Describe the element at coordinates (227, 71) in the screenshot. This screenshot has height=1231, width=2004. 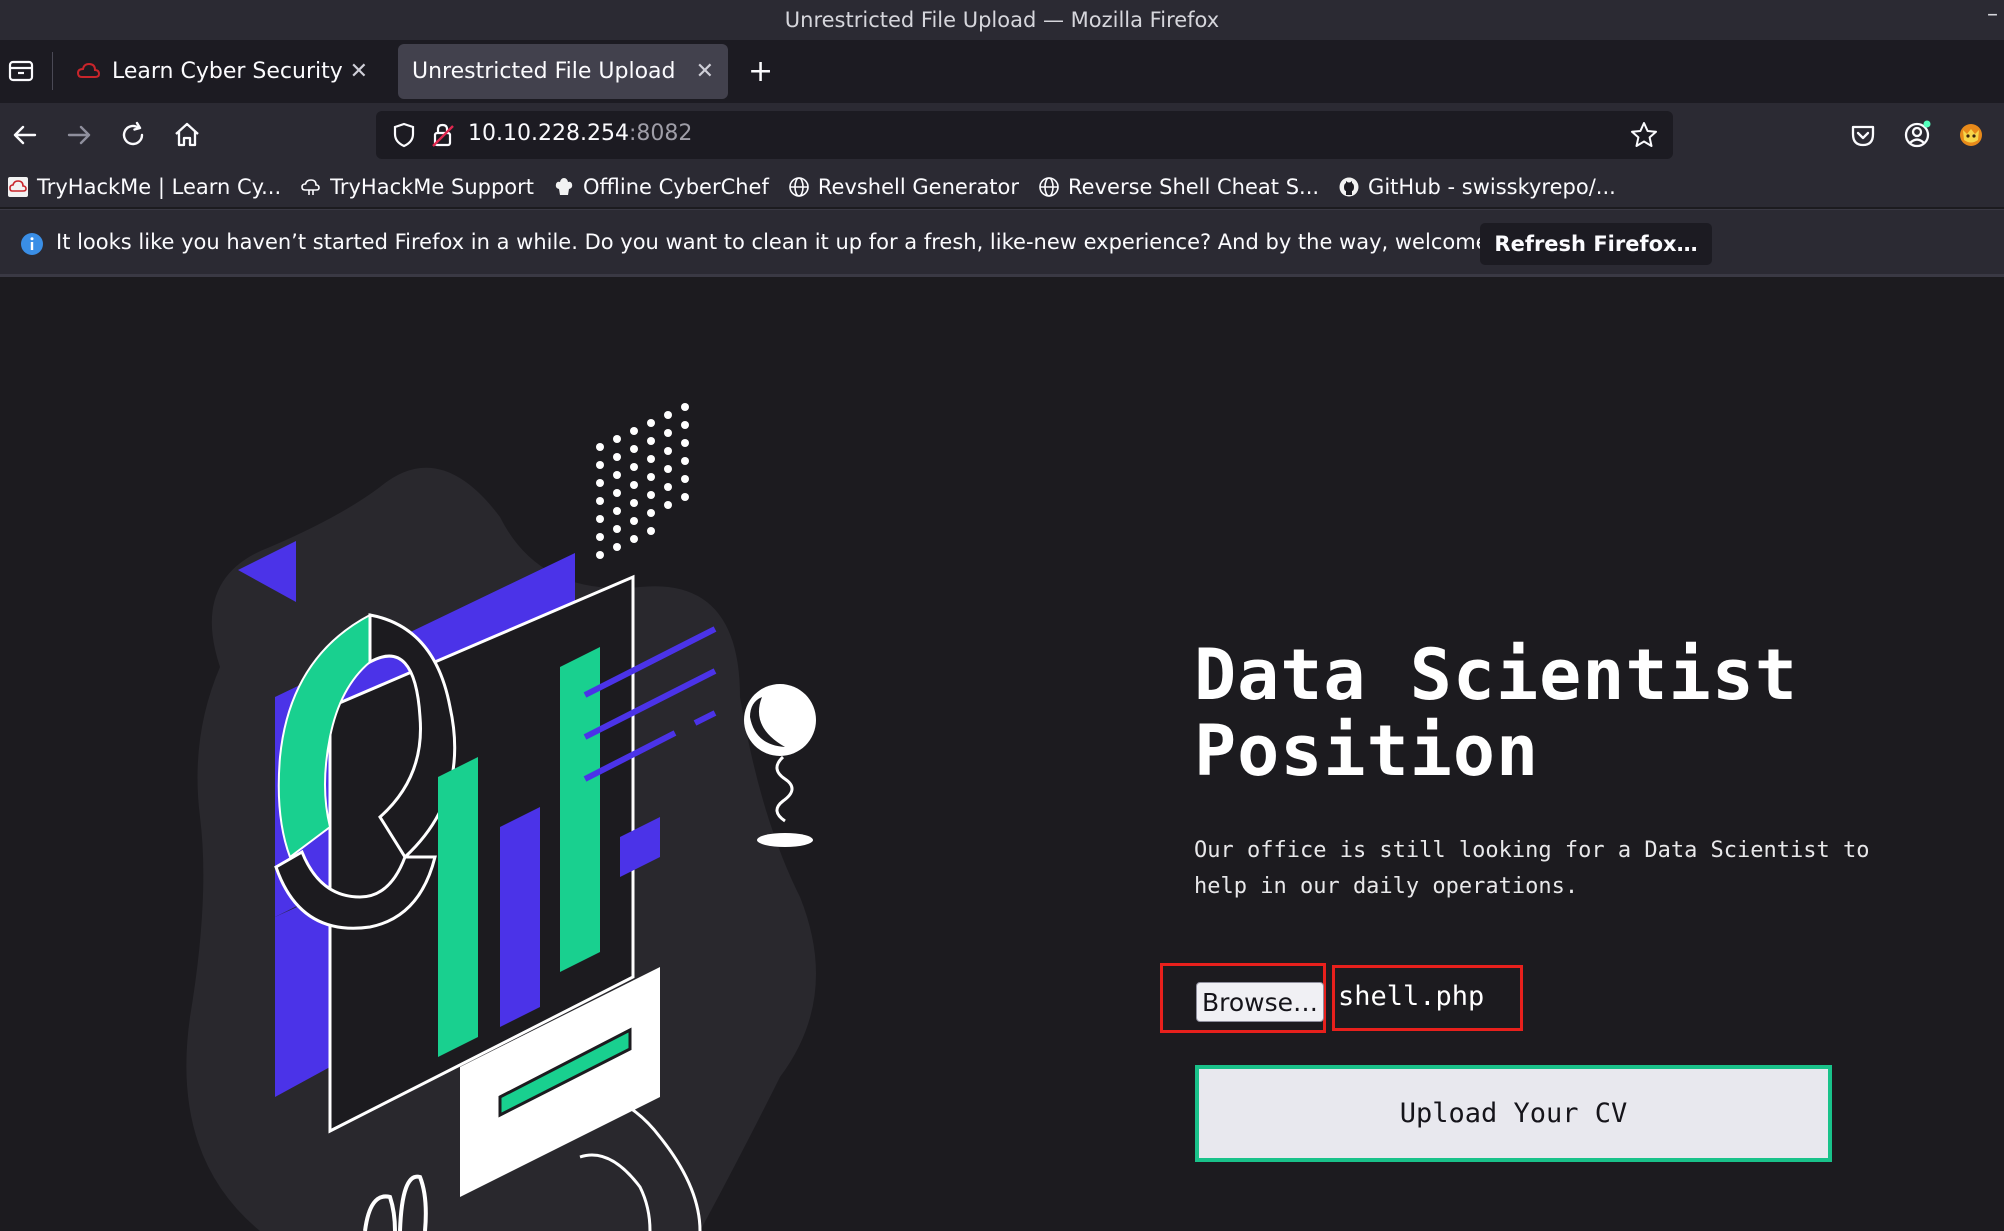
I see `tab-label: Learn Cyber Security | Try` at that location.